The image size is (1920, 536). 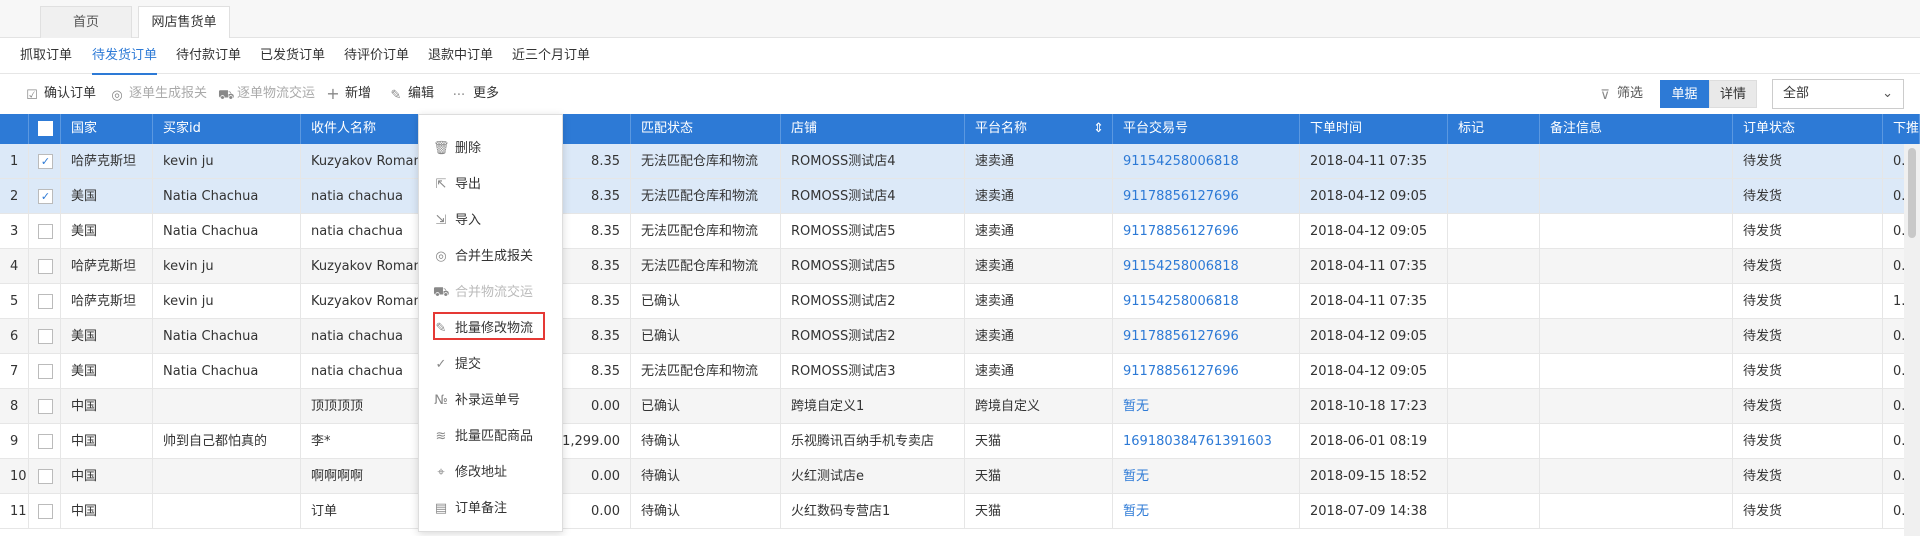 I want to click on cell-trade-no: 169180384761391603, so click(x=1206, y=441).